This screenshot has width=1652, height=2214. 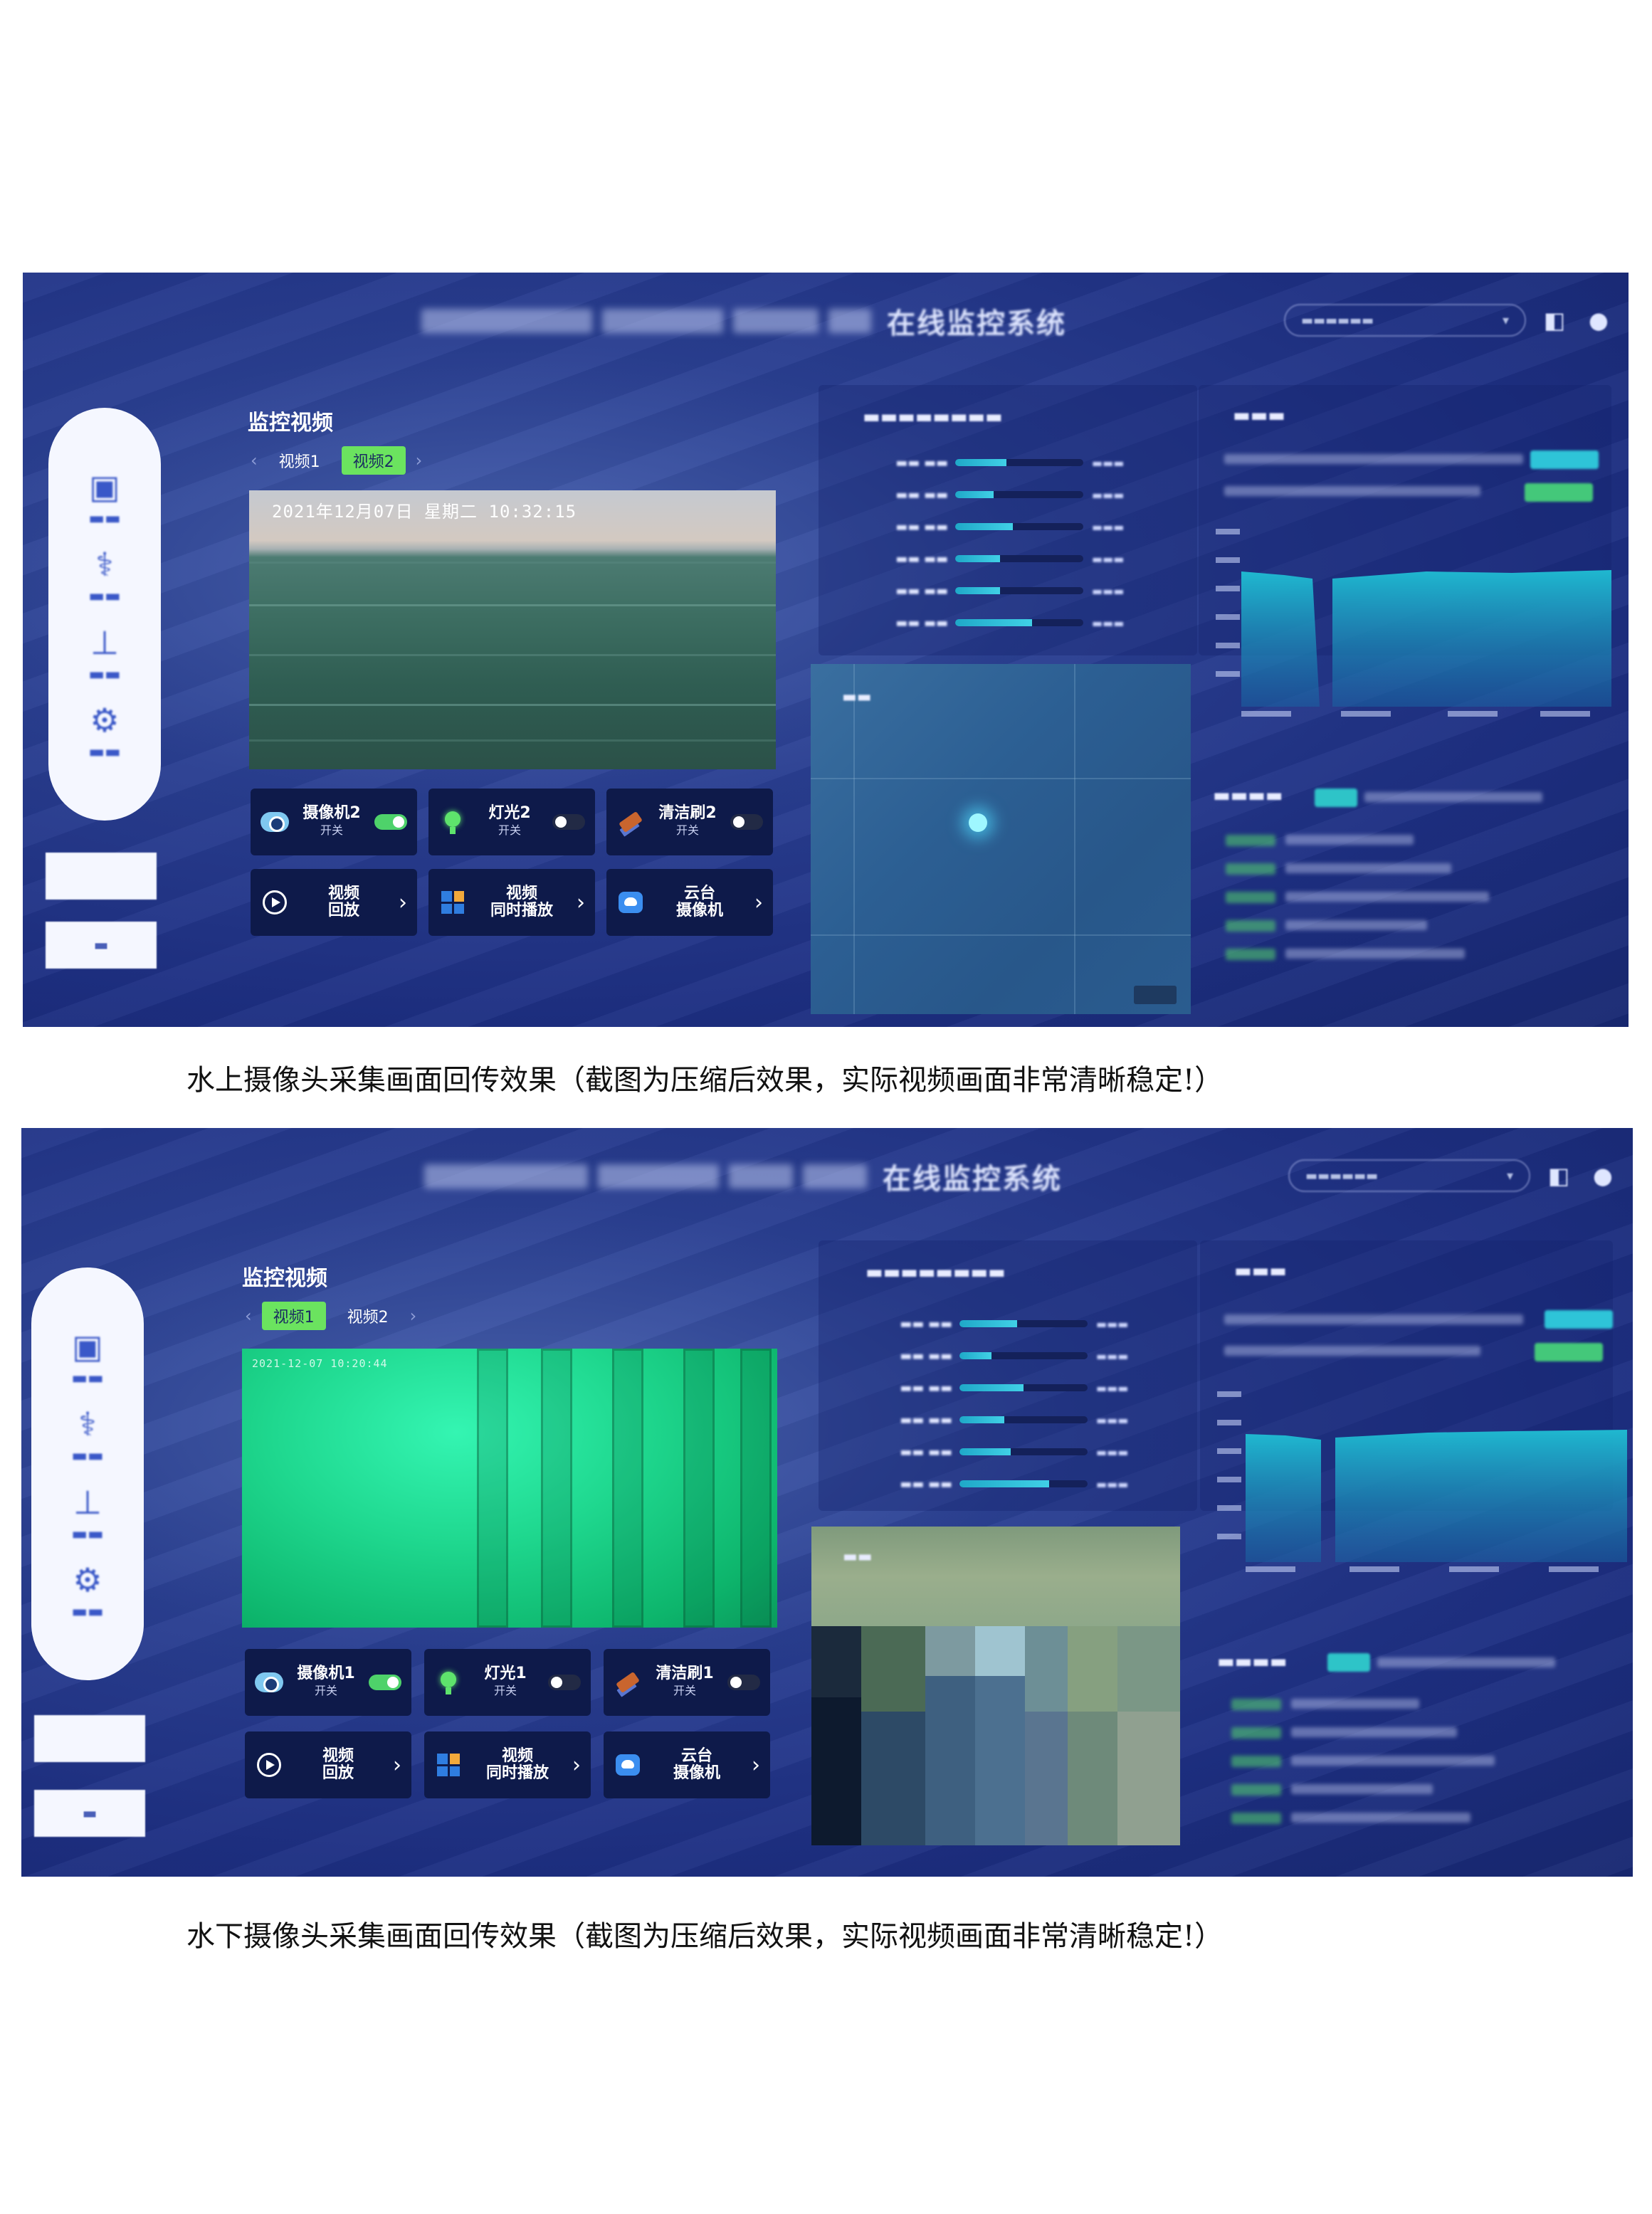 What do you see at coordinates (1155, 995) in the screenshot?
I see `map-zoom-control` at bounding box center [1155, 995].